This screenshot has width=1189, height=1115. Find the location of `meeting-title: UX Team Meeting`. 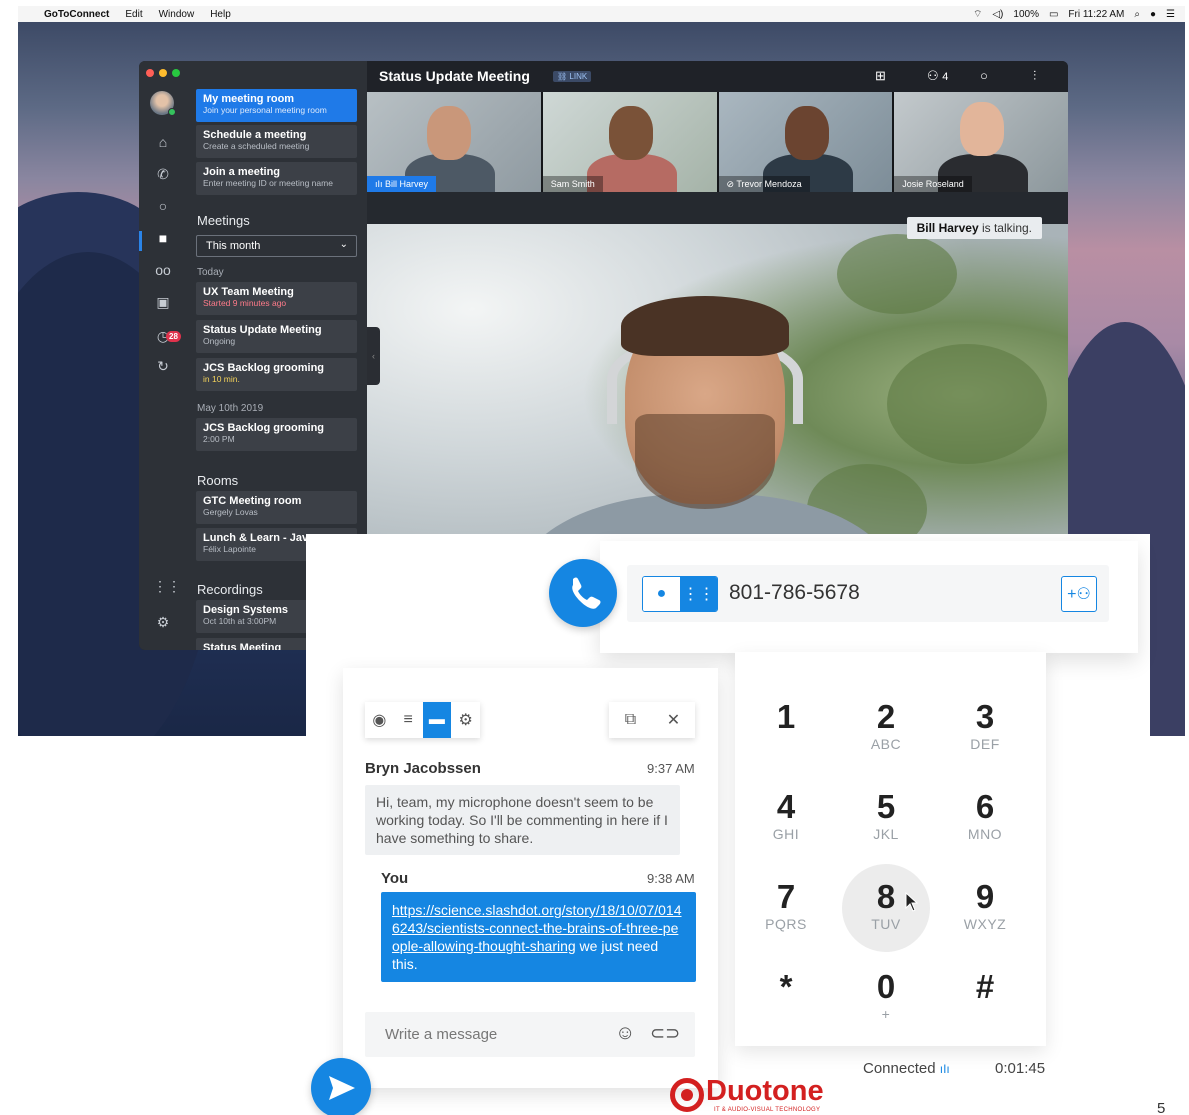

meeting-title: UX Team Meeting is located at coordinates (248, 292).